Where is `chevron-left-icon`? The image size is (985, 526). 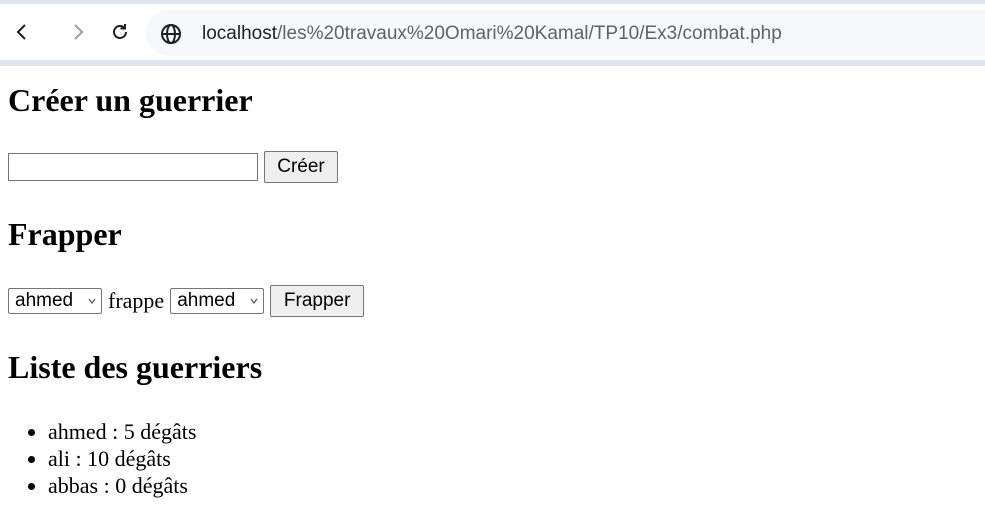
chevron-left-icon is located at coordinates (21, 32).